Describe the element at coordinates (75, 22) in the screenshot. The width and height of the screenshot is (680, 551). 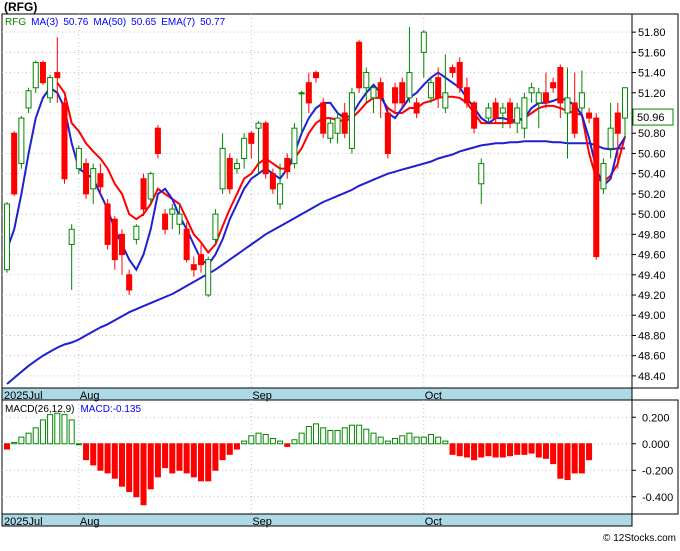
I see `price-legend-item: 50.76` at that location.